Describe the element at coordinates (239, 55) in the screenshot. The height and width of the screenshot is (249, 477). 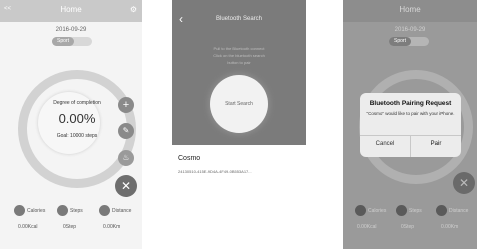
I see `hint-line-2: Click on the bluetooth search` at that location.